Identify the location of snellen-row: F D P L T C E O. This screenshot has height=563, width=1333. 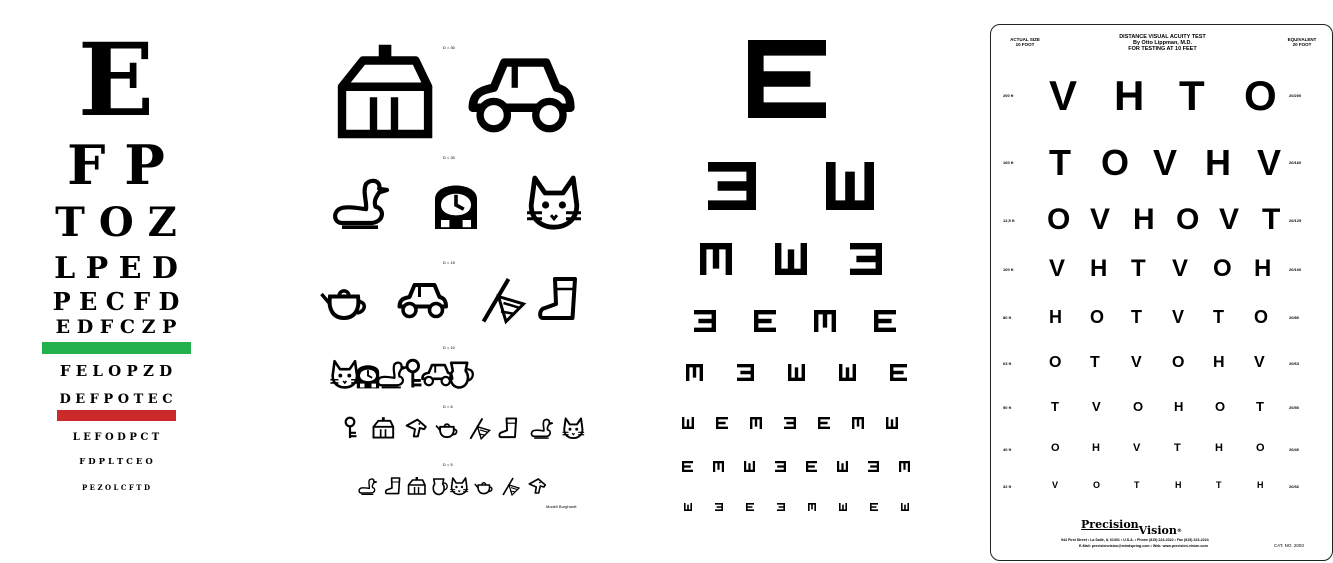
(116, 462).